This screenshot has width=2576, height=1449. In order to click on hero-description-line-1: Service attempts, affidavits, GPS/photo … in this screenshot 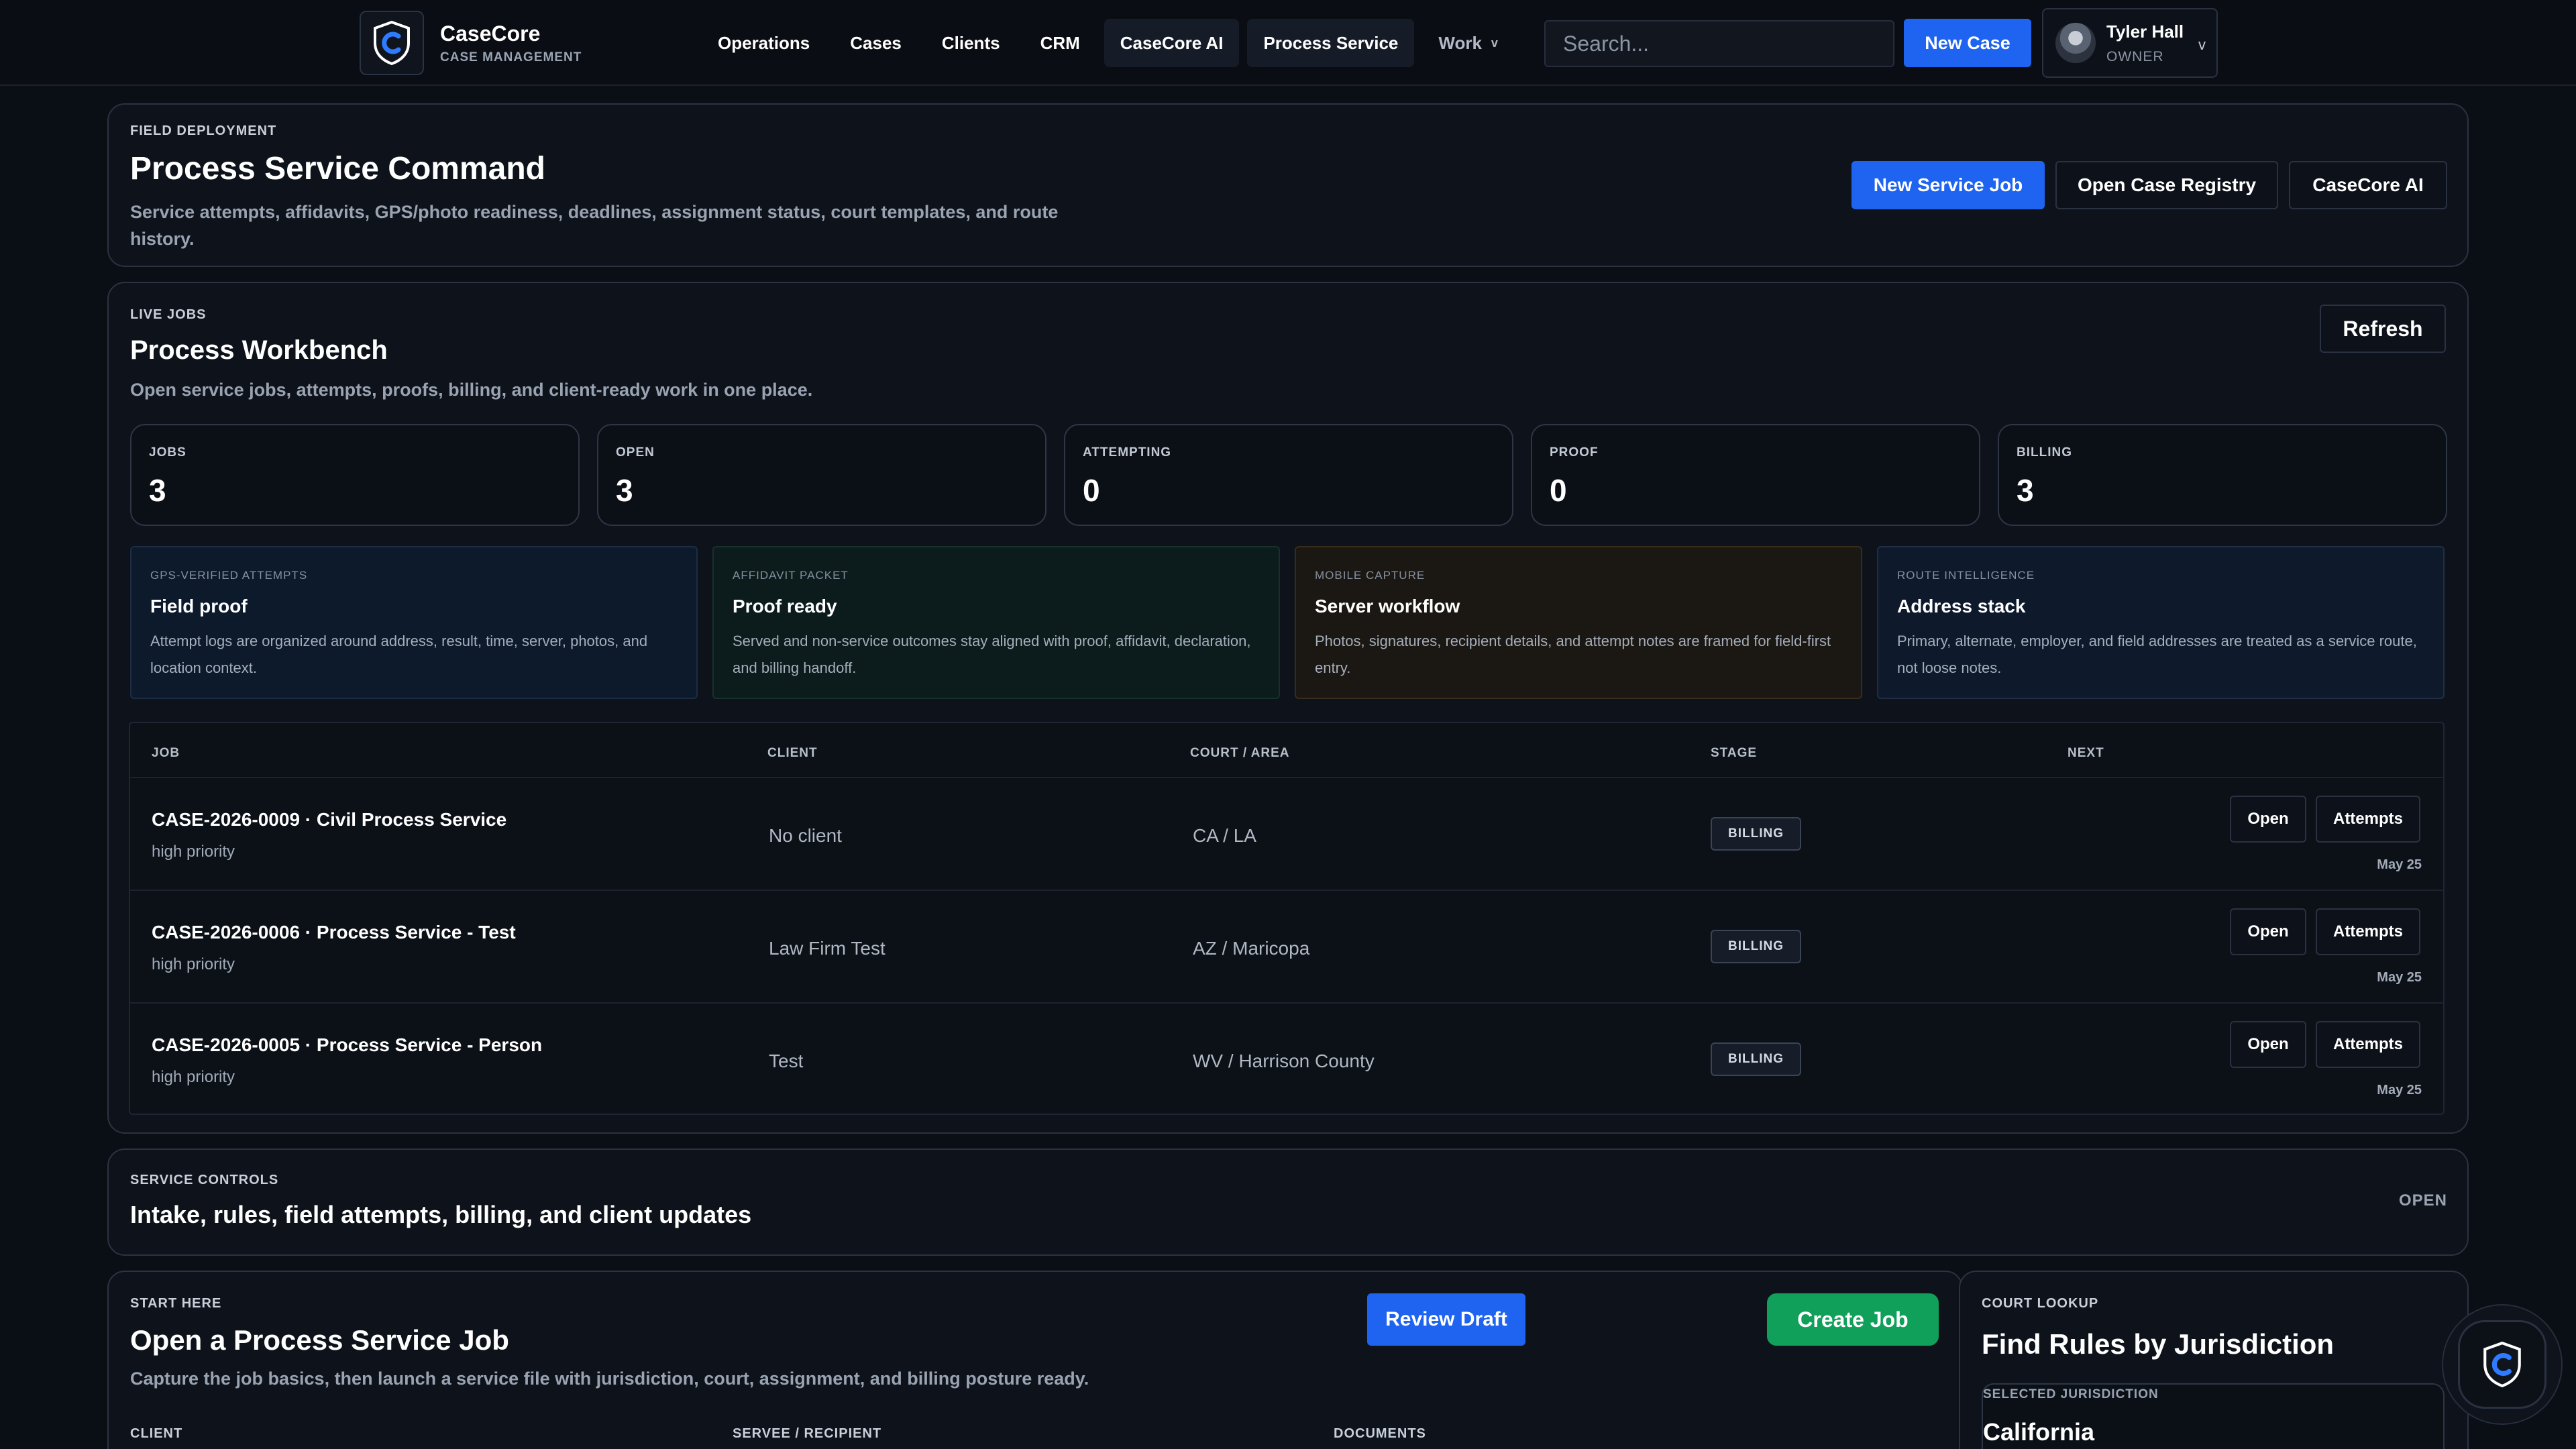, I will do `click(594, 212)`.